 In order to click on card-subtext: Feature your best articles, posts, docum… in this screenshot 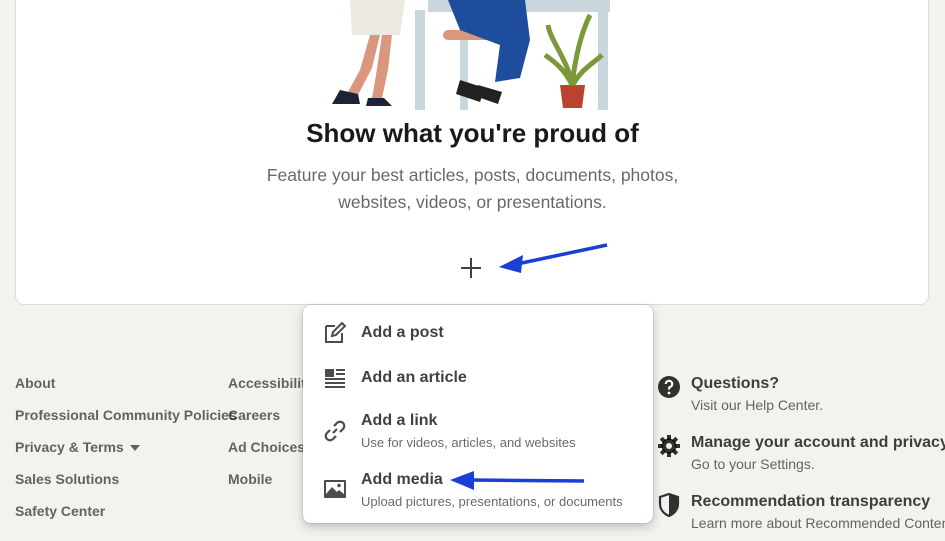, I will do `click(472, 188)`.